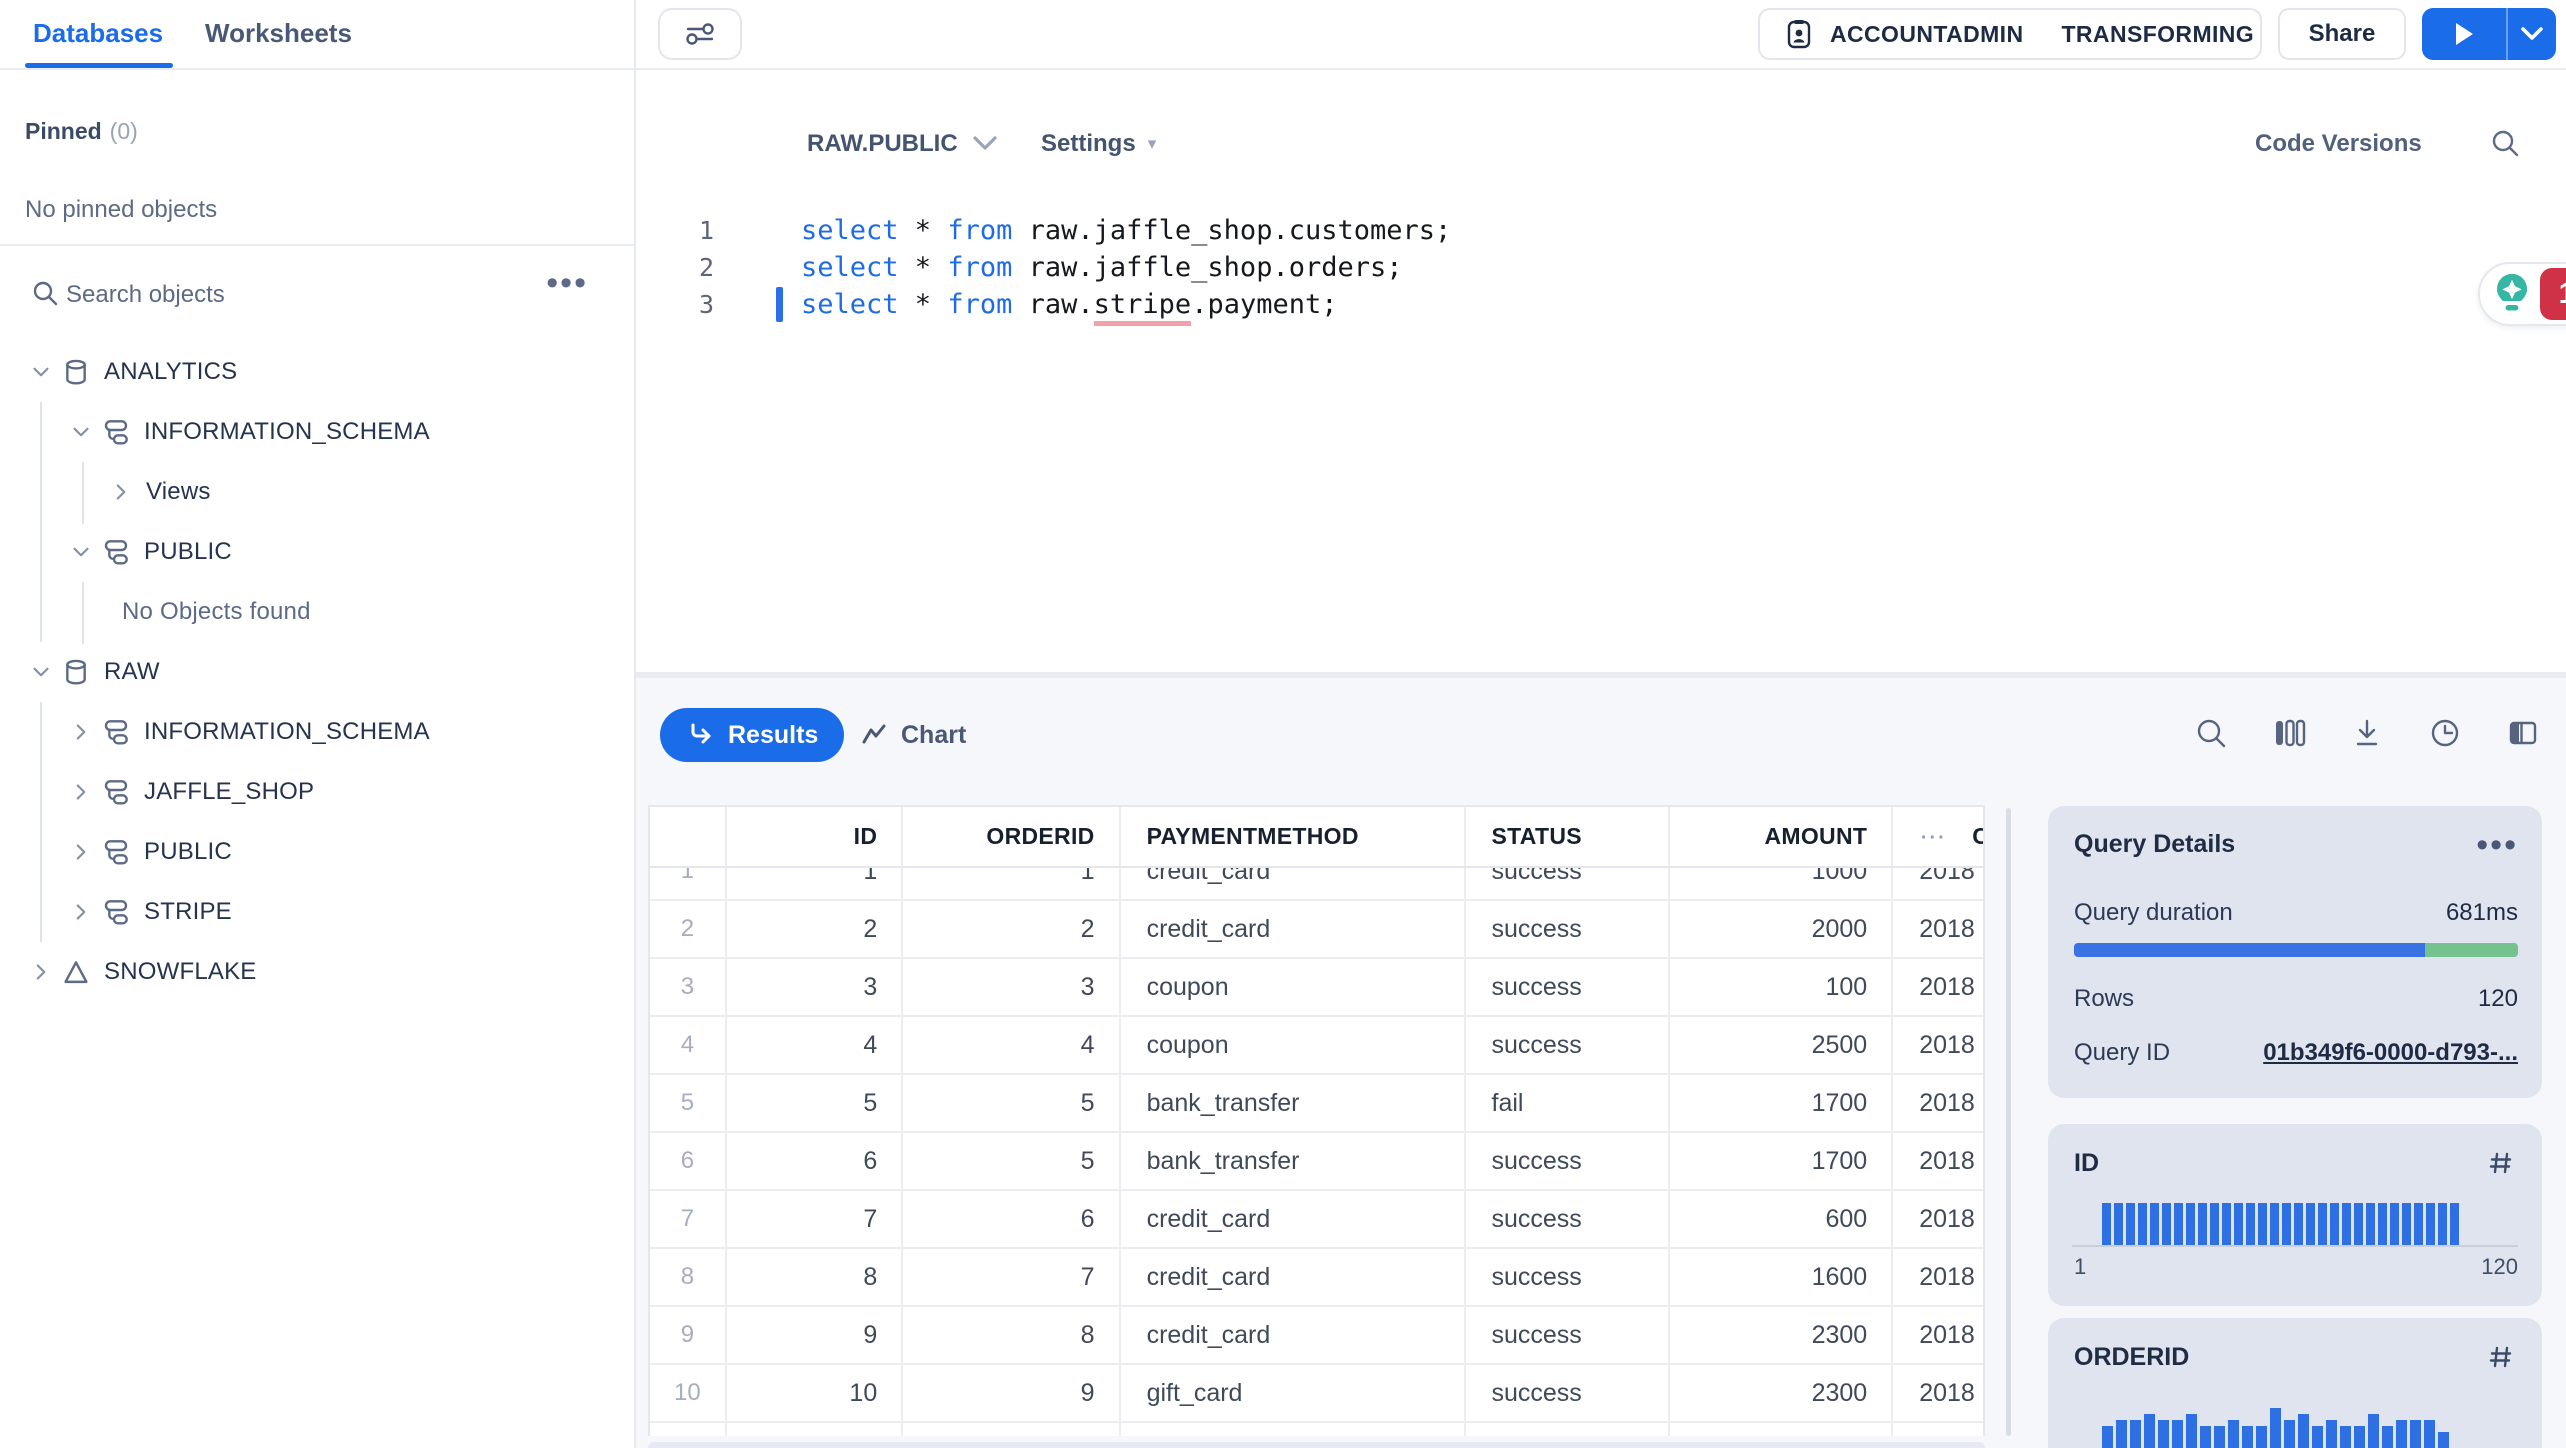 The height and width of the screenshot is (1448, 2566). What do you see at coordinates (779, 304) in the screenshot?
I see `text-cursor` at bounding box center [779, 304].